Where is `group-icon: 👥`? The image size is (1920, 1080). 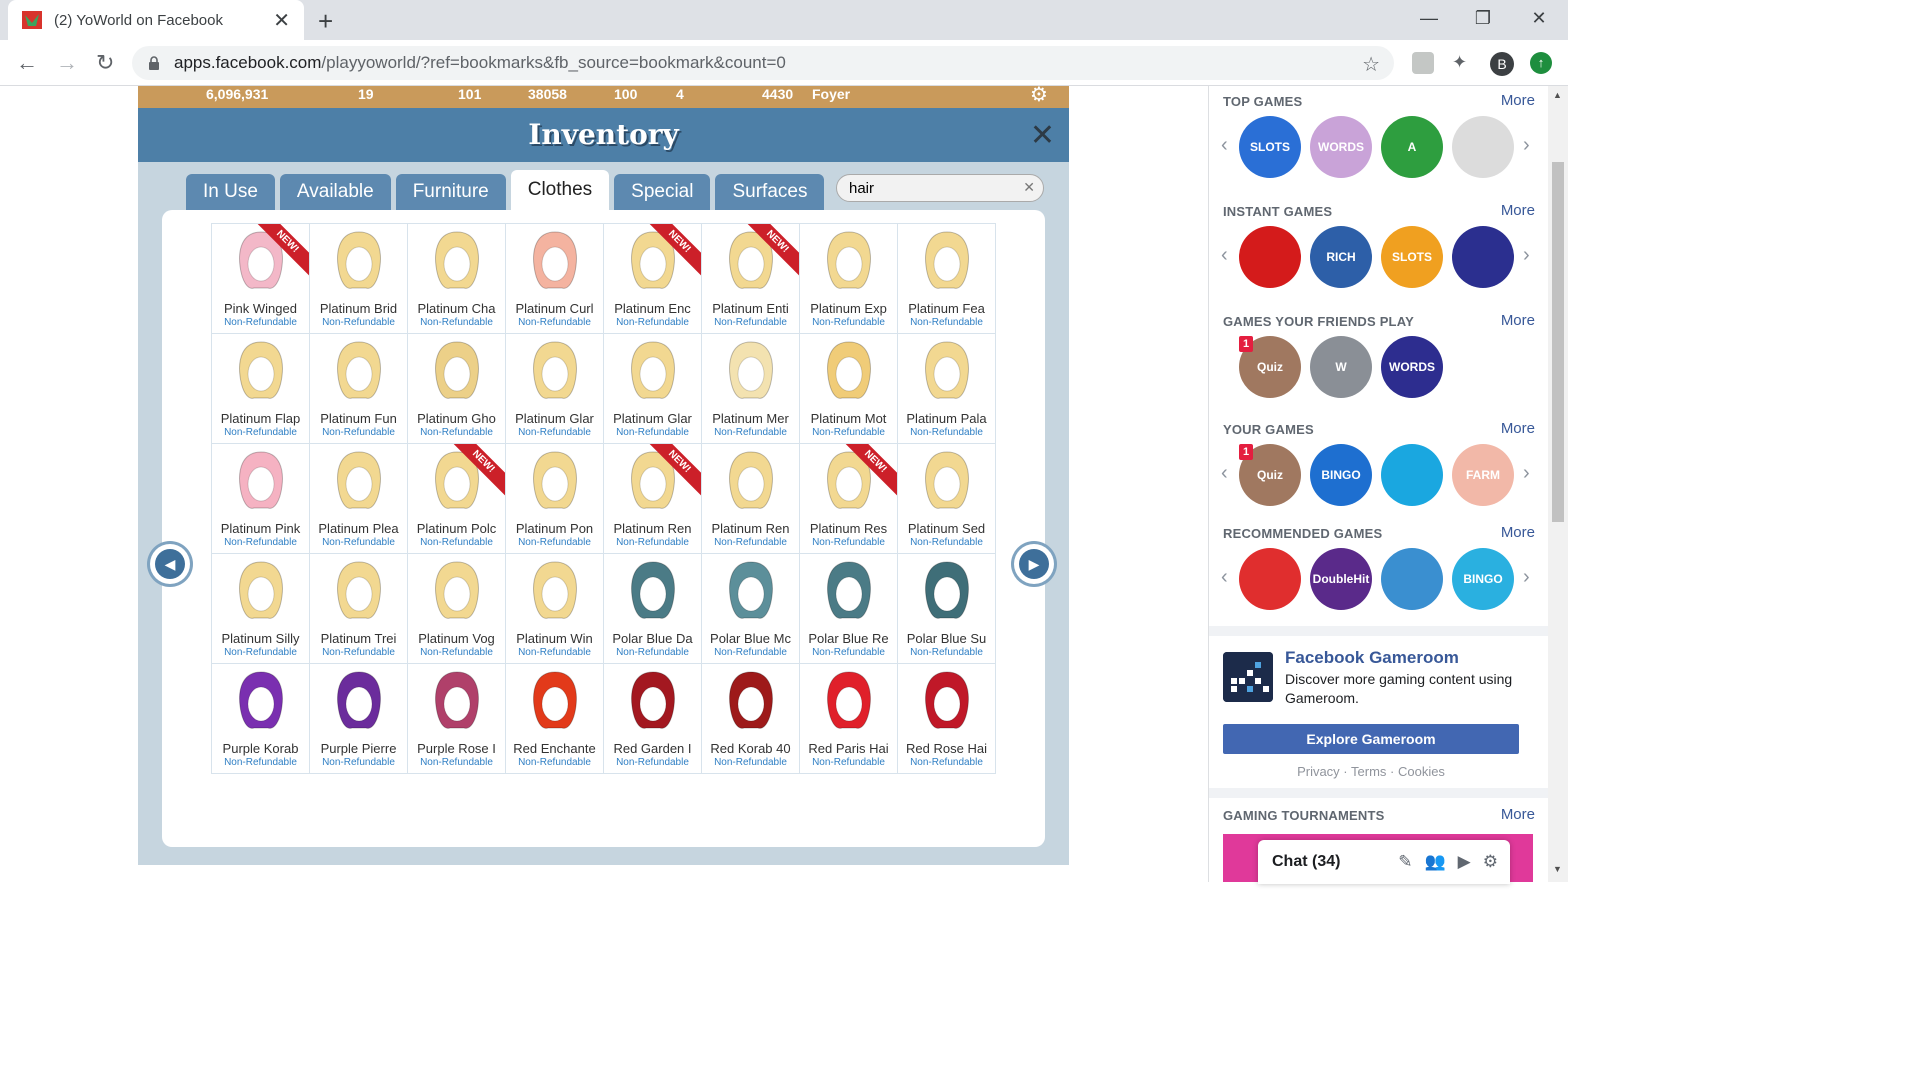 group-icon: 👥 is located at coordinates (1435, 862).